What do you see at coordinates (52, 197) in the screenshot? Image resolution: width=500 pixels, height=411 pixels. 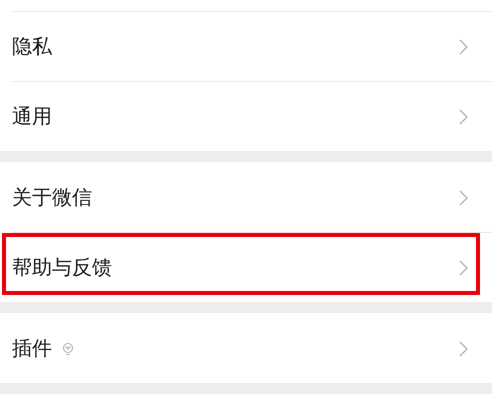 I see `setting-label: 关于微信` at bounding box center [52, 197].